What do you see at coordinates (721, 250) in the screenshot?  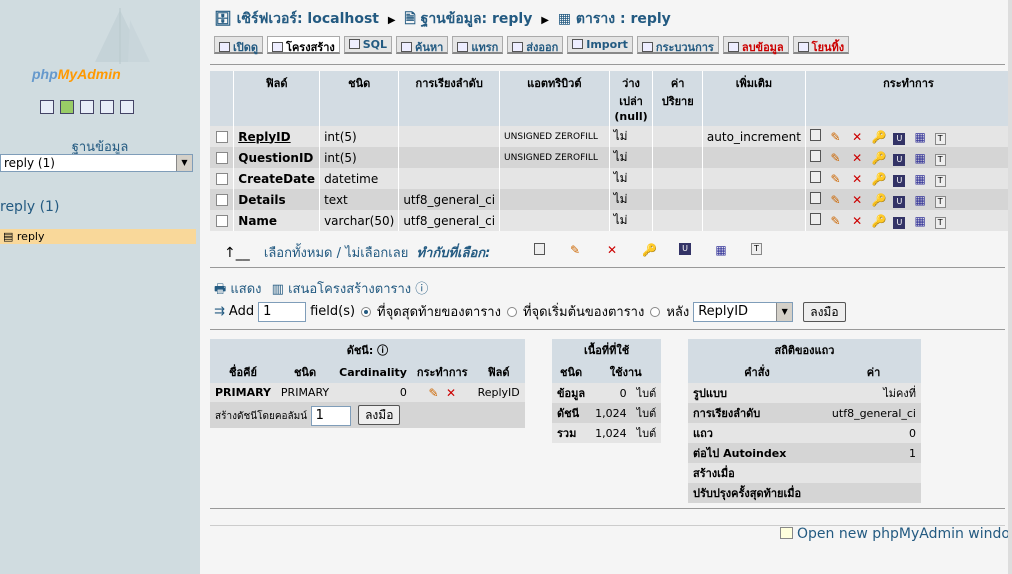 I see `index-selected-icon: ▦` at bounding box center [721, 250].